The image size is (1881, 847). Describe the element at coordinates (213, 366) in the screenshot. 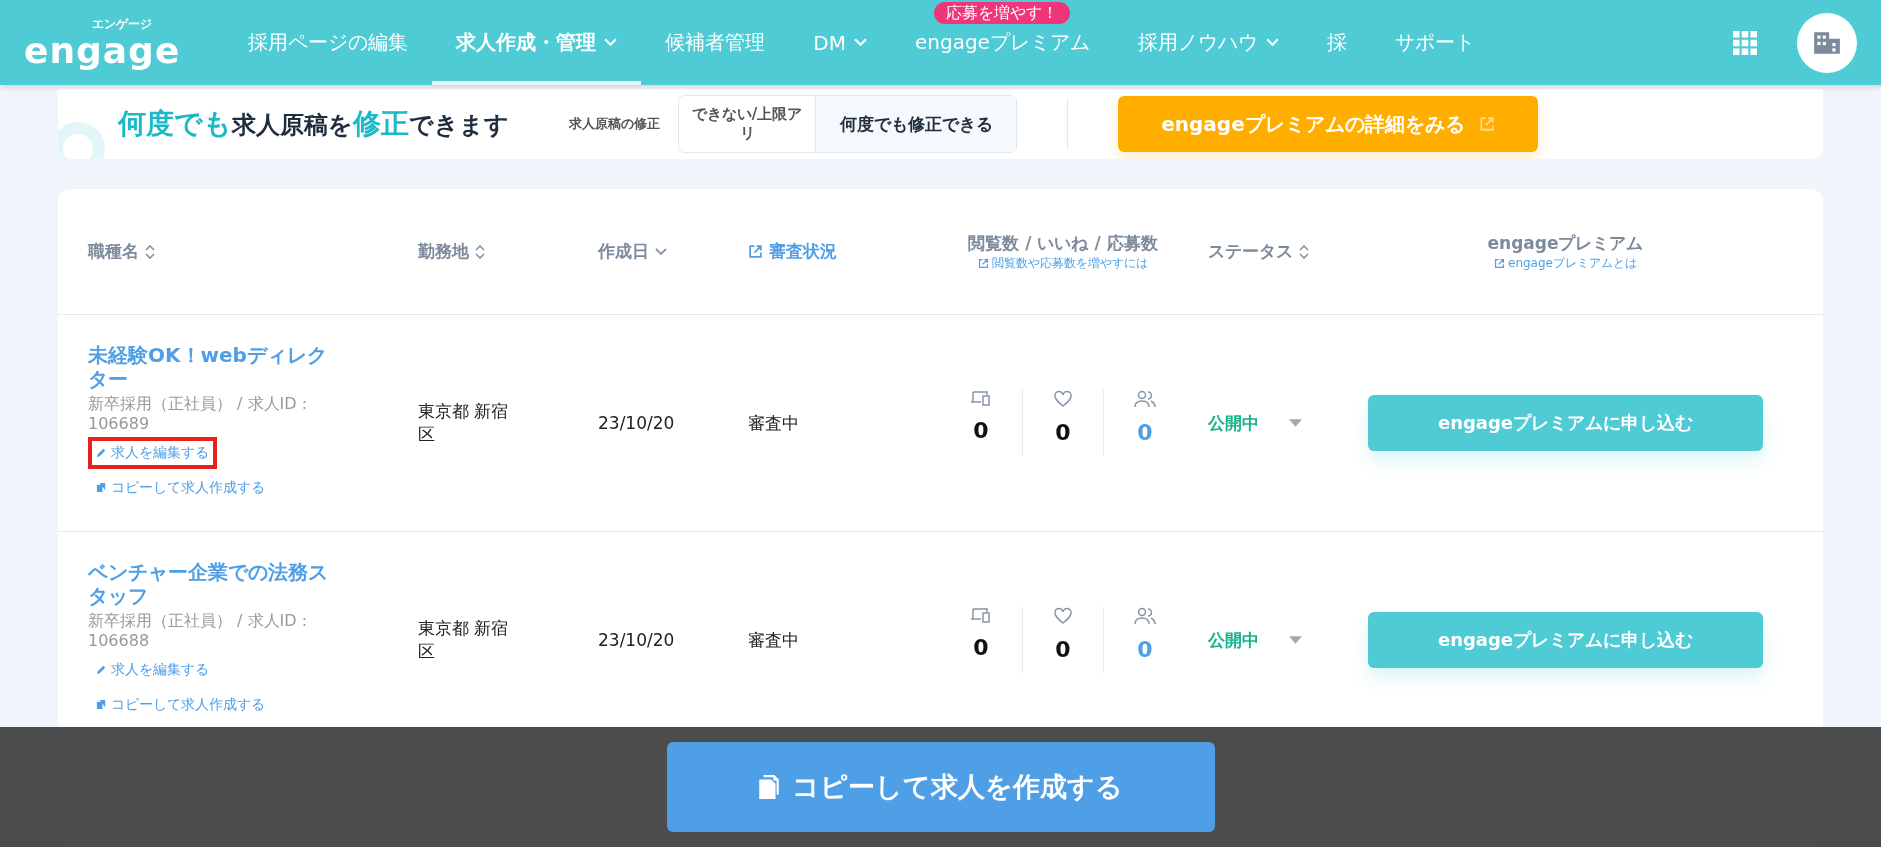

I see `job-title-link: 未経験OK！webディレクター` at that location.